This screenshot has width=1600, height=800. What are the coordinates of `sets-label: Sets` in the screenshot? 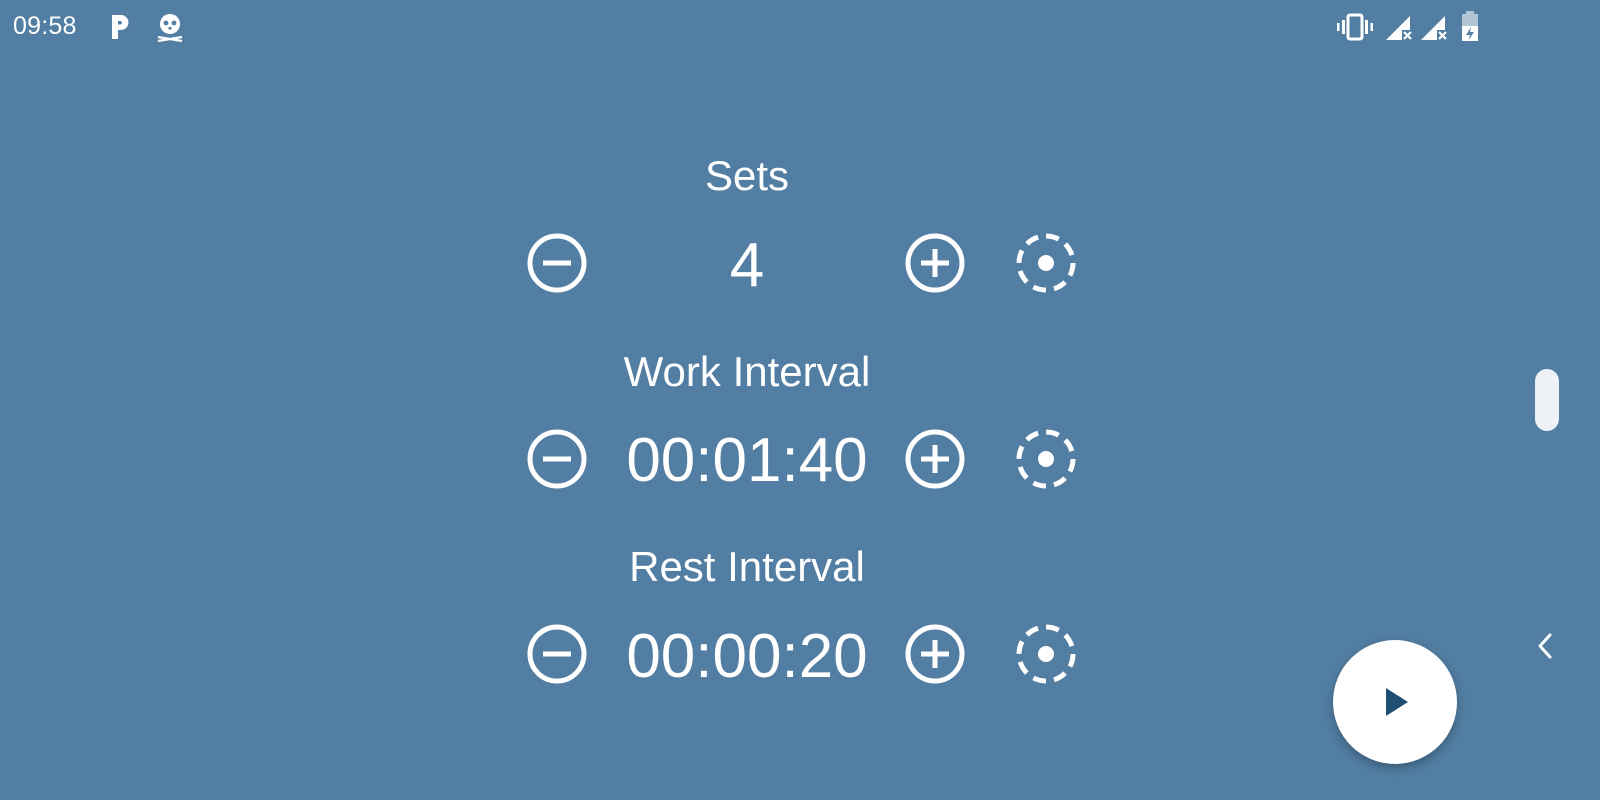 It's located at (747, 175).